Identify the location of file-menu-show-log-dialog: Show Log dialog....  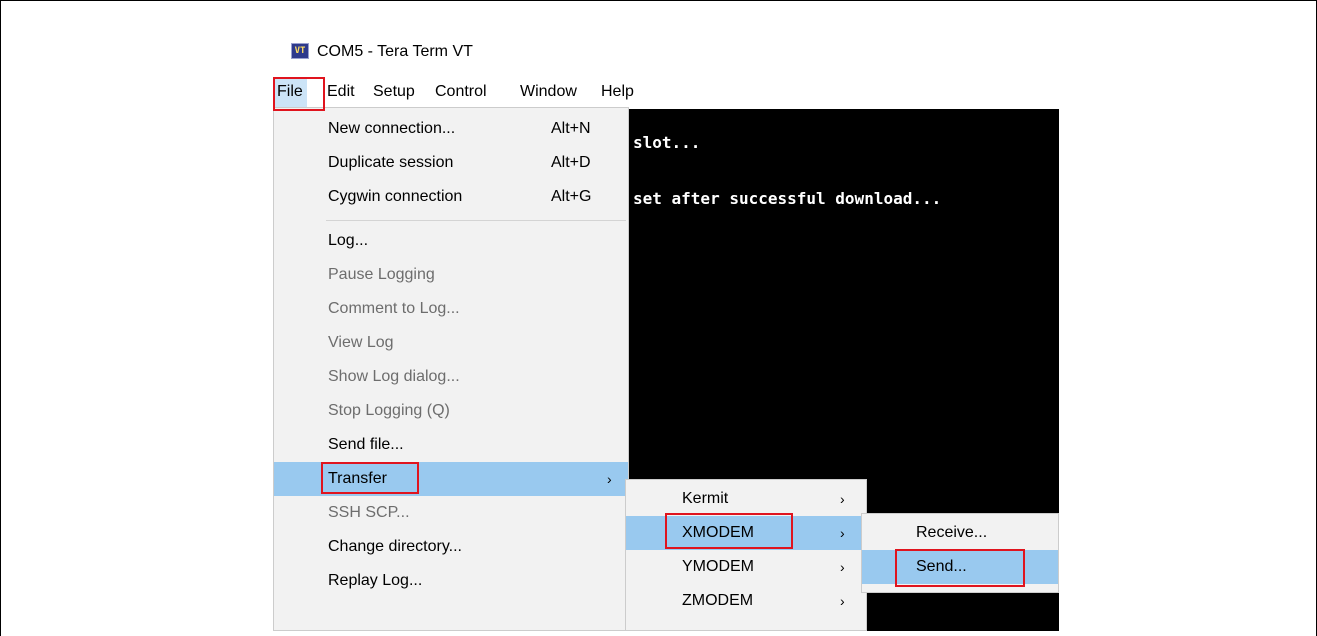
(451, 377).